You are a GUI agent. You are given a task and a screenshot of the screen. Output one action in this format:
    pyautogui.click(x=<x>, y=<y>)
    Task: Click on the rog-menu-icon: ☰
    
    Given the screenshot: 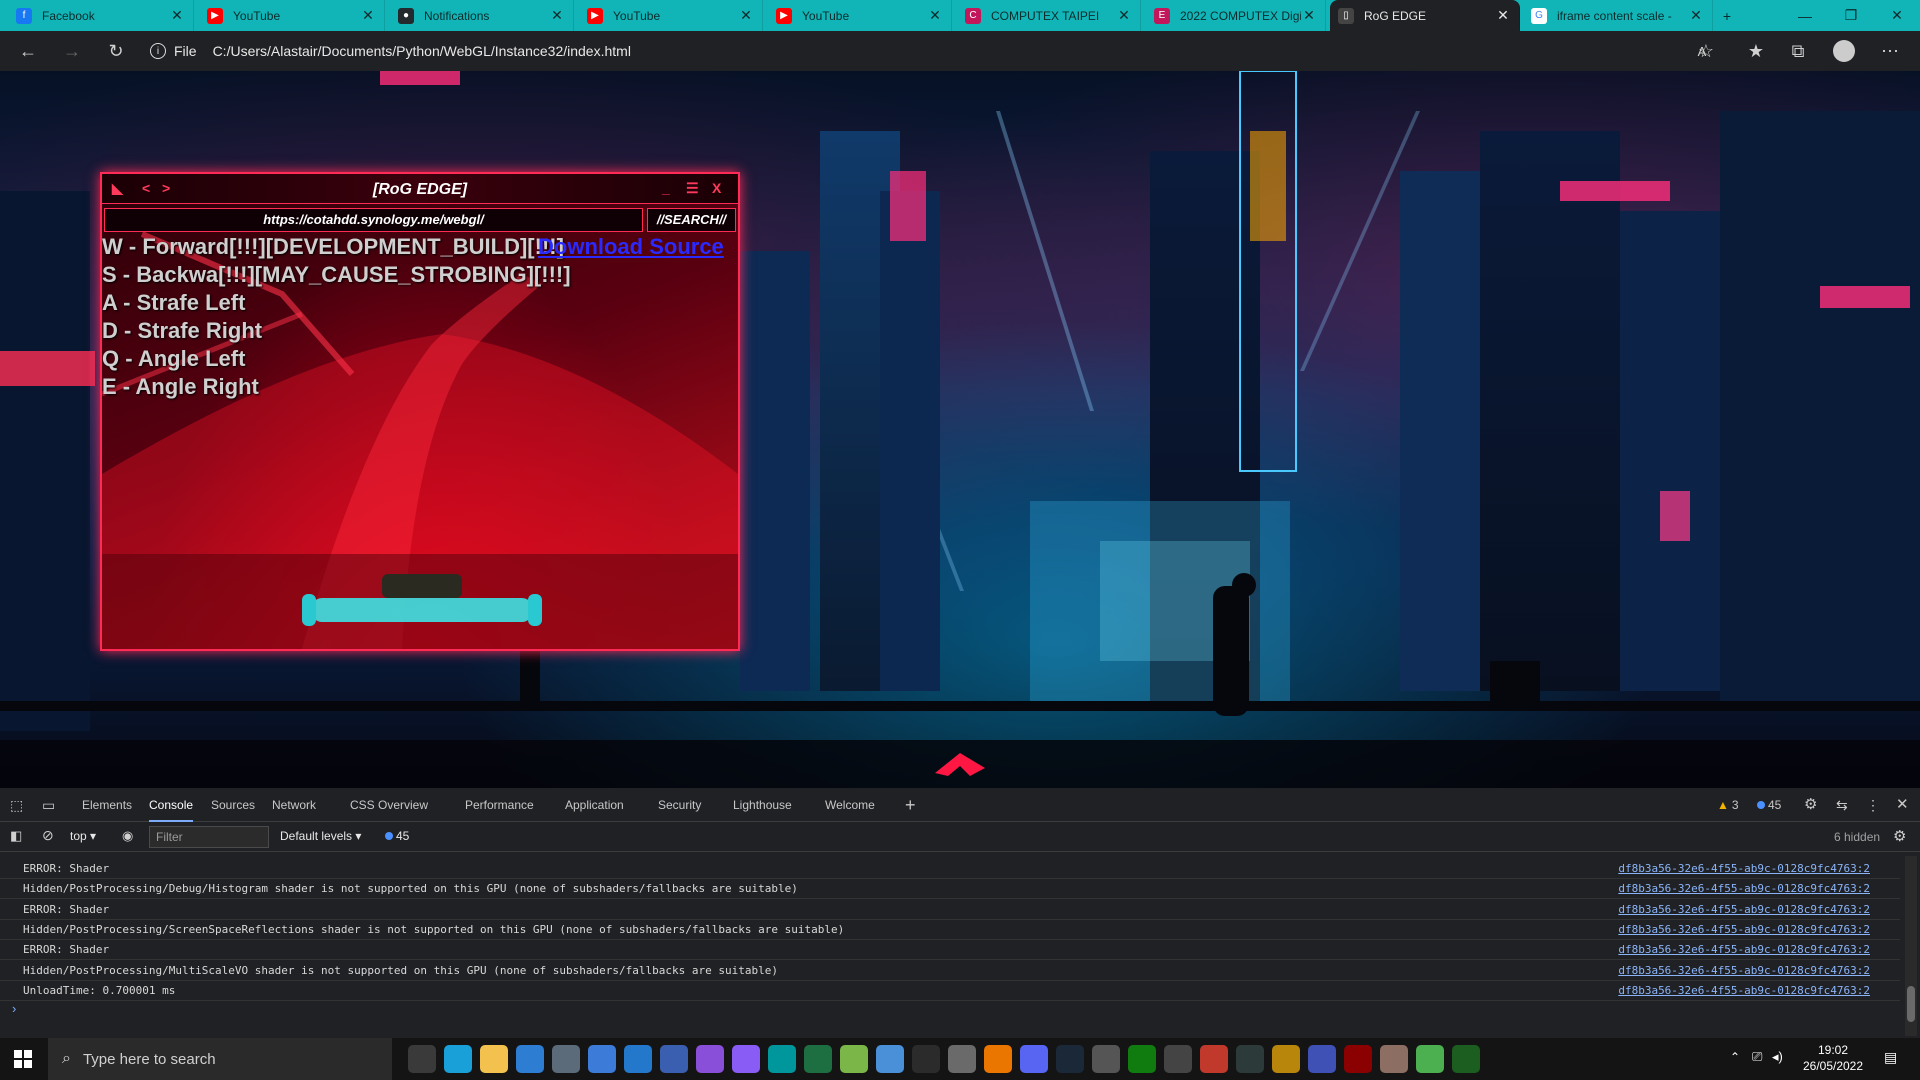 What is the action you would take?
    pyautogui.click(x=692, y=188)
    